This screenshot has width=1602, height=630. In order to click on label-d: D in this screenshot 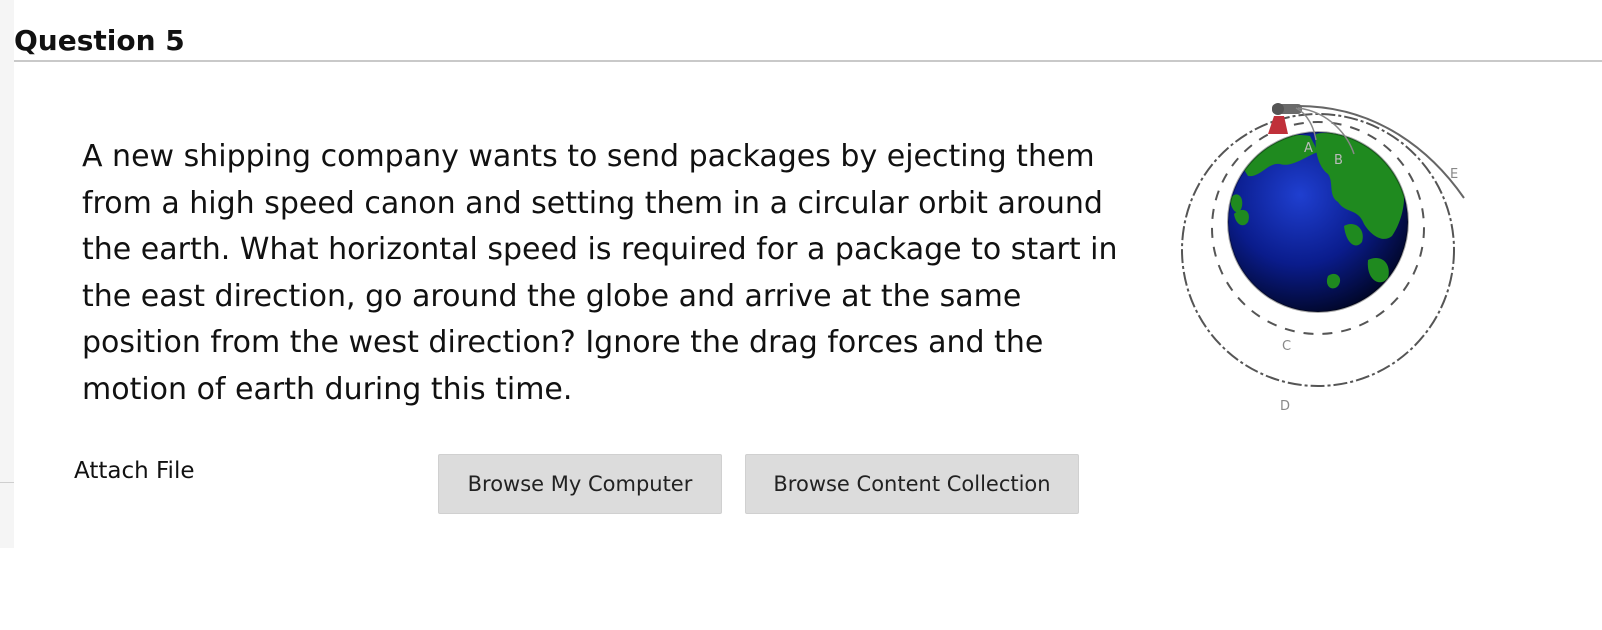, I will do `click(1285, 406)`.